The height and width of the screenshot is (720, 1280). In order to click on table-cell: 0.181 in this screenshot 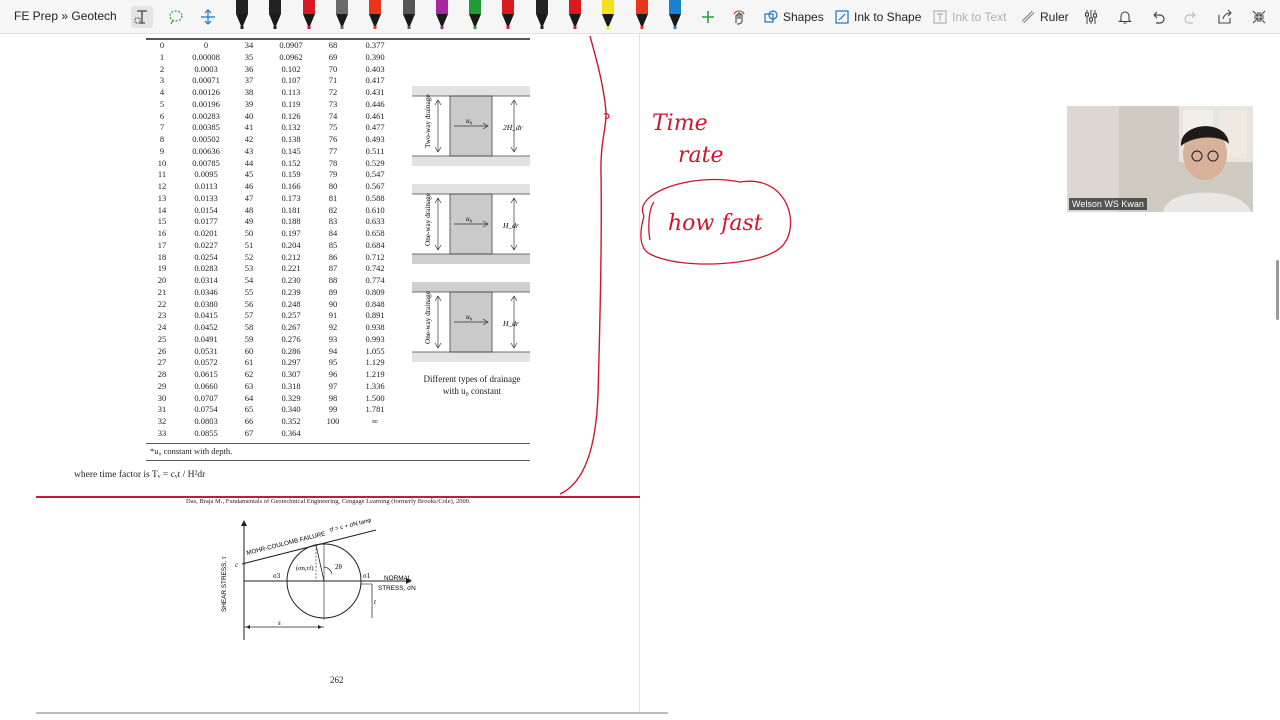, I will do `click(291, 209)`.